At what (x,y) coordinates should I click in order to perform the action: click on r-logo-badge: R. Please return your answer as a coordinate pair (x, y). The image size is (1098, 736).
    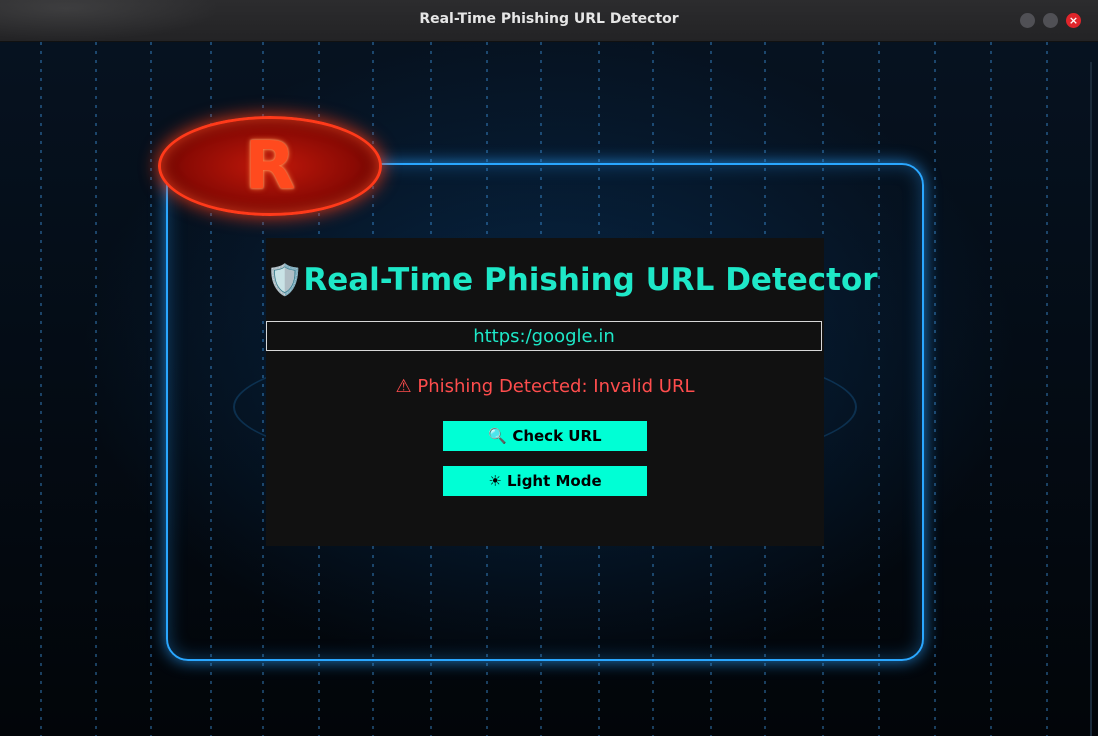
    Looking at the image, I should click on (270, 166).